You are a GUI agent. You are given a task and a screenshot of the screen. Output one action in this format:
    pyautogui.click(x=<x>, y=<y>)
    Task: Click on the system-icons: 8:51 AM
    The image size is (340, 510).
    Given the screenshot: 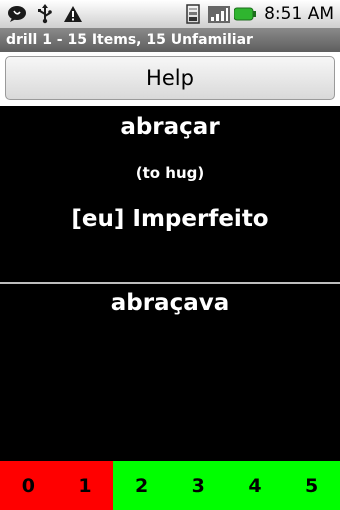 What is the action you would take?
    pyautogui.click(x=261, y=14)
    